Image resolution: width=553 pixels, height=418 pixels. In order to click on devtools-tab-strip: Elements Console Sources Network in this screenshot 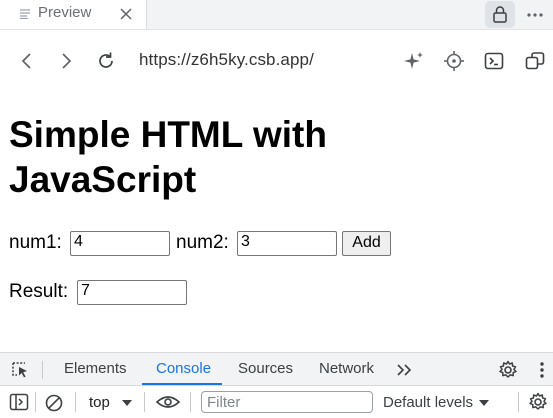, I will do `click(276, 369)`.